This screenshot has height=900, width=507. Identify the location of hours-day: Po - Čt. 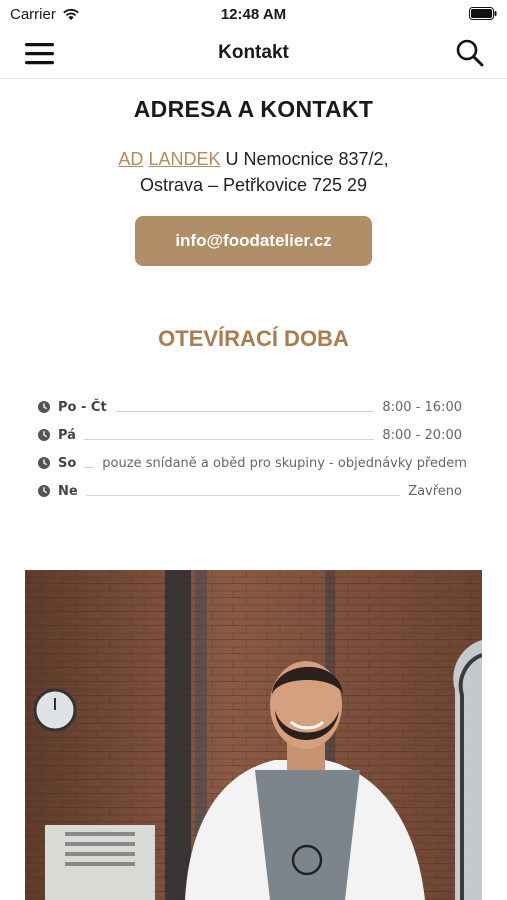
(82, 407).